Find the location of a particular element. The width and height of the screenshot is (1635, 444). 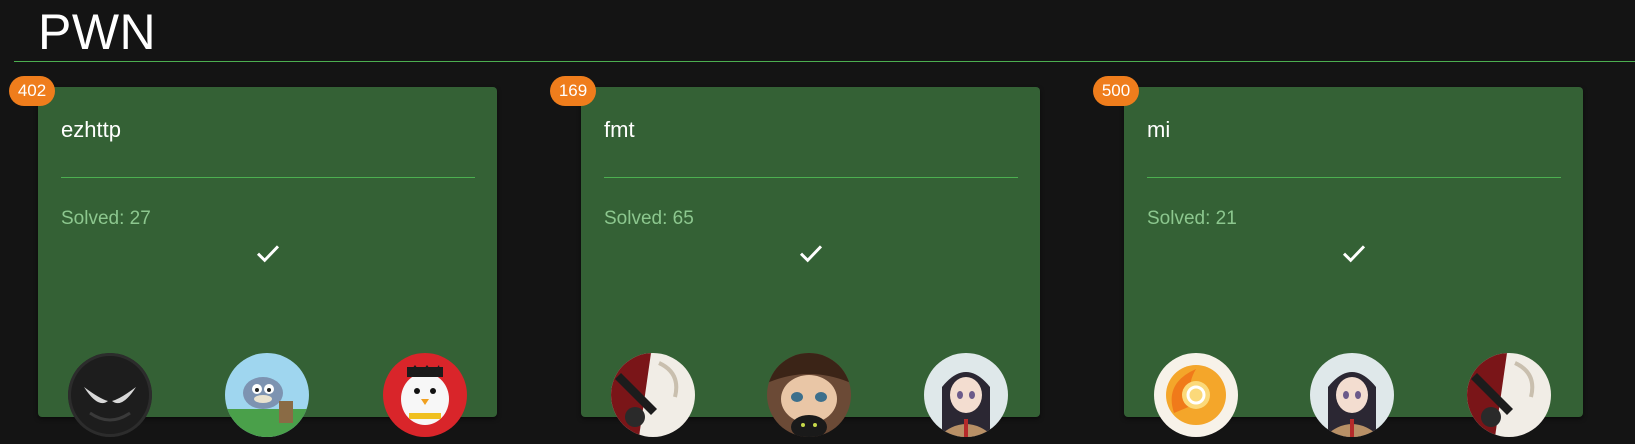

challenge-title: fmt is located at coordinates (619, 129).